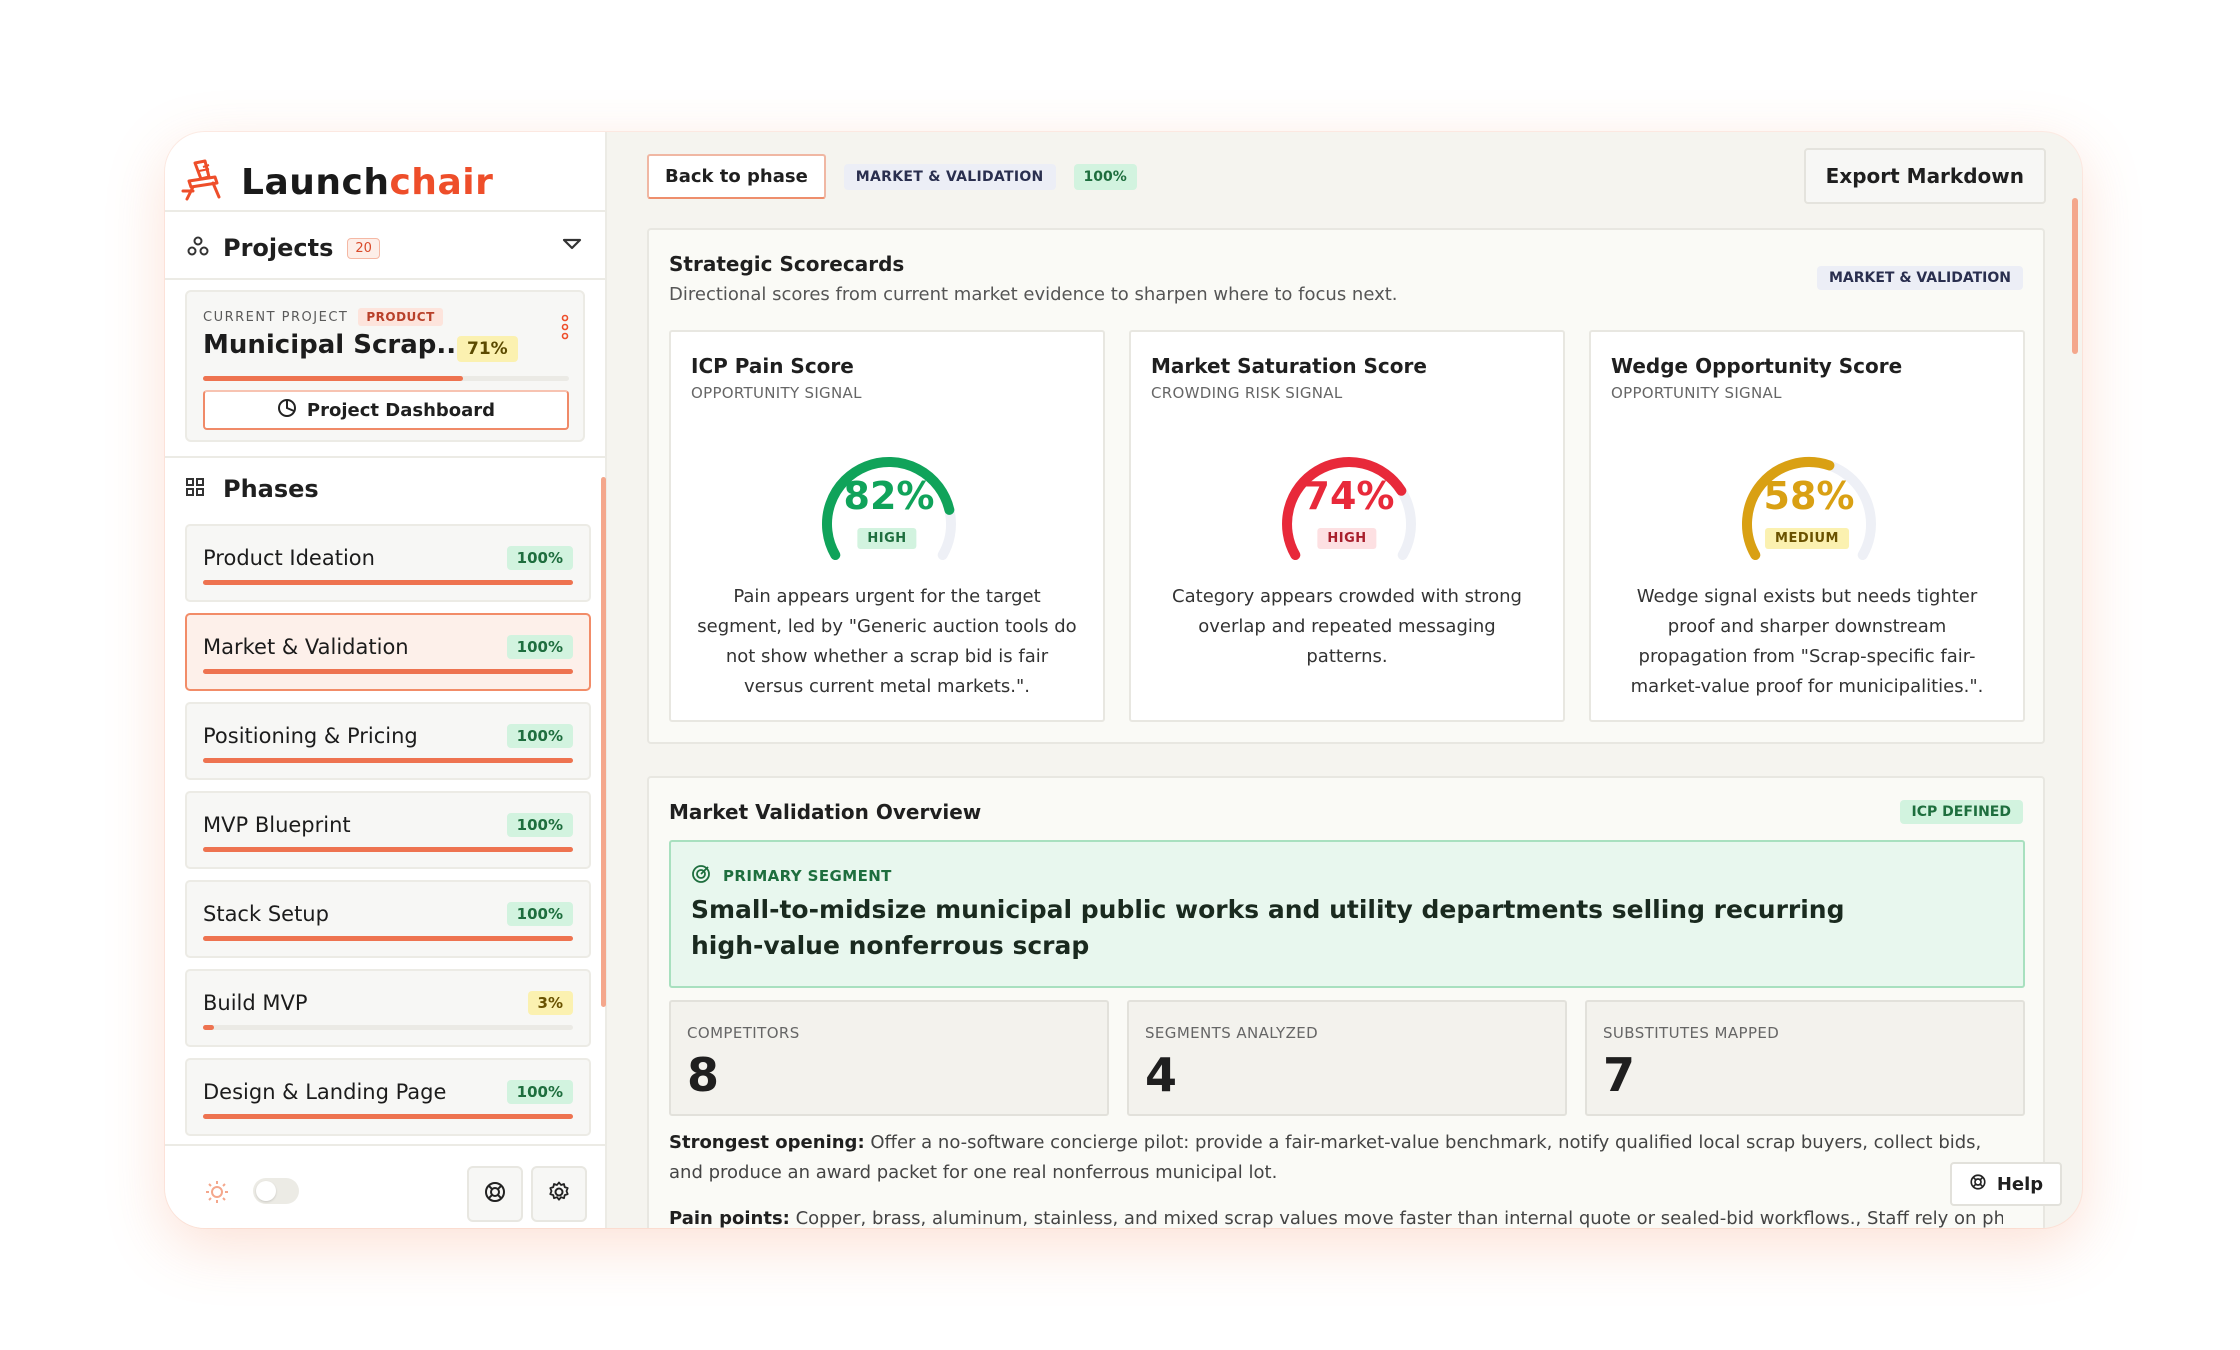 The height and width of the screenshot is (1350, 2240). What do you see at coordinates (287, 410) in the screenshot?
I see `pie-chart-icon` at bounding box center [287, 410].